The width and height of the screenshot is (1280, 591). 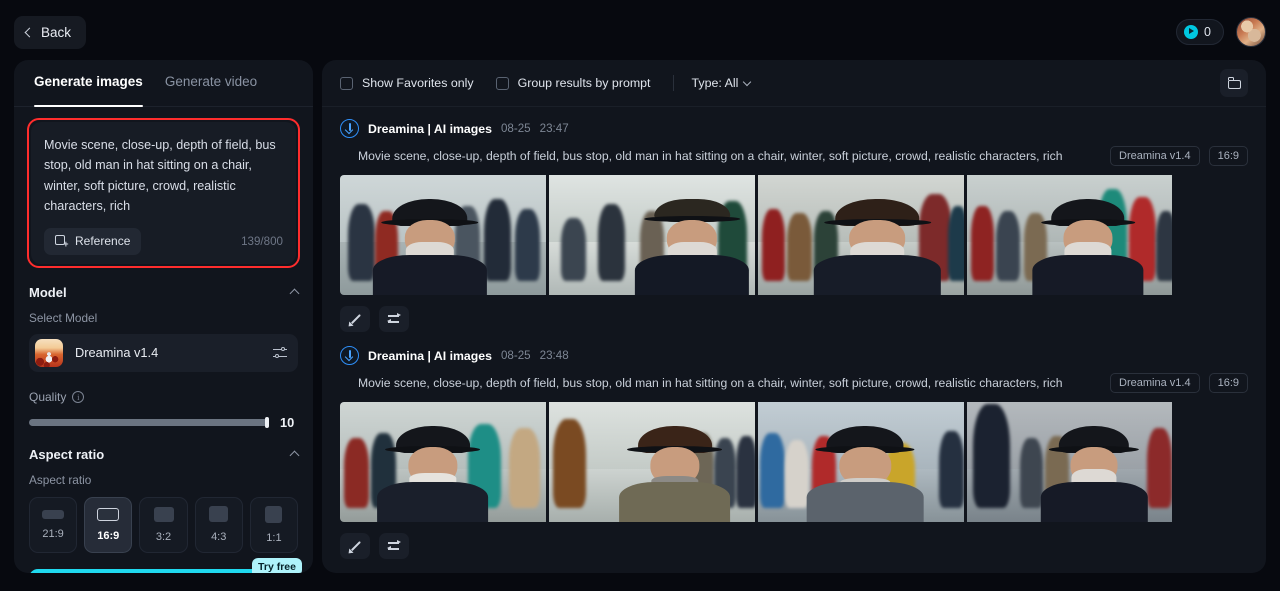 I want to click on aspect-option-16-9: 16:9, so click(x=108, y=524).